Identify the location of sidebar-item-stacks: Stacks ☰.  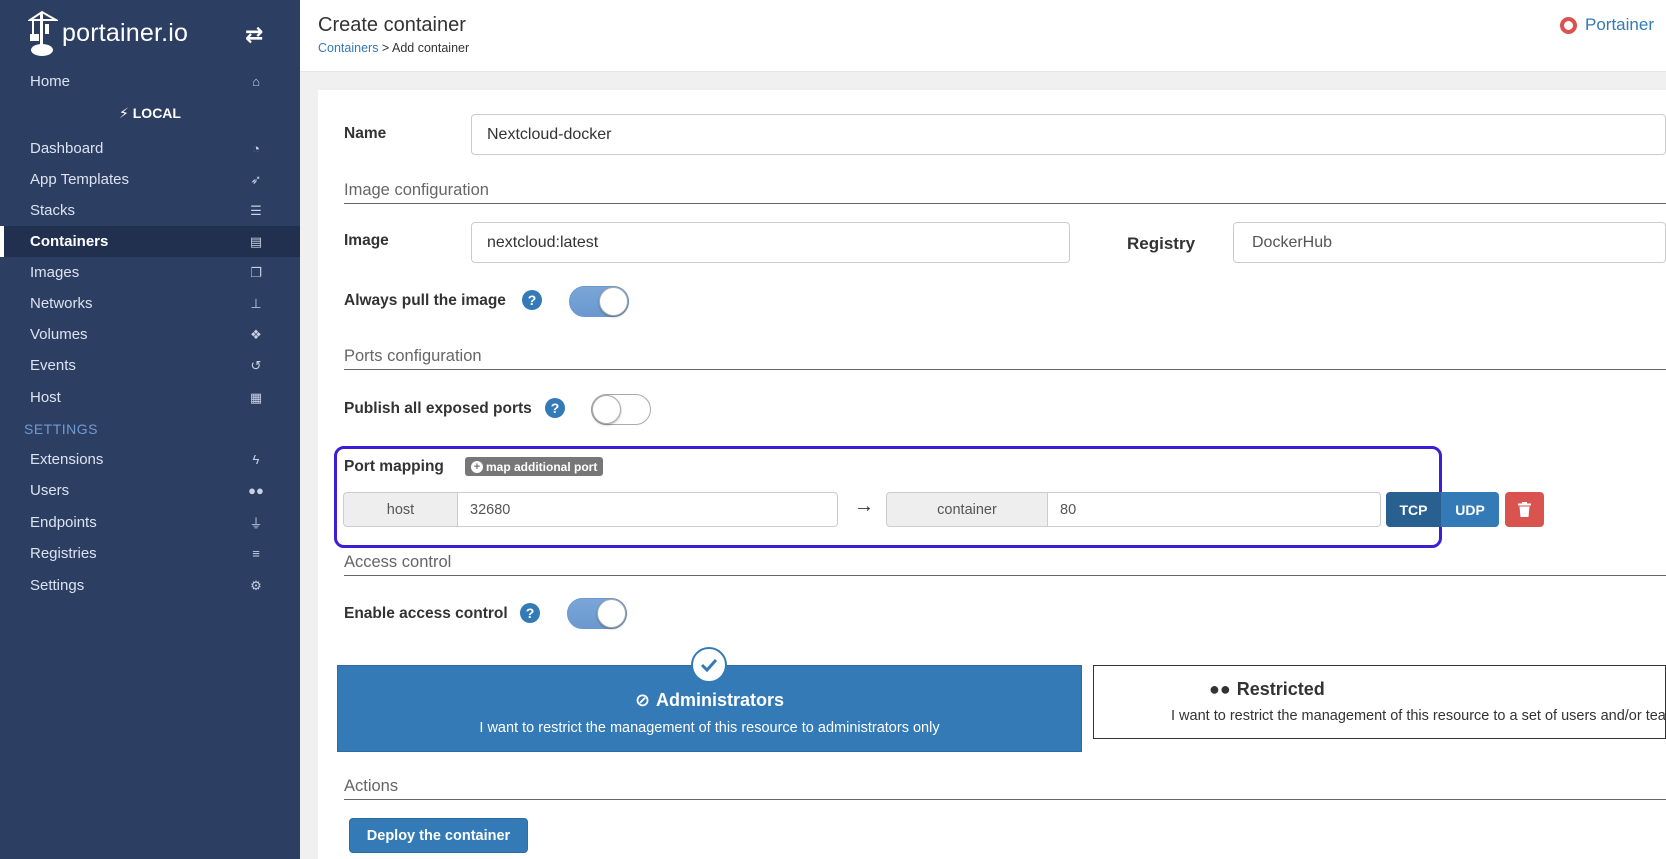
(150, 210).